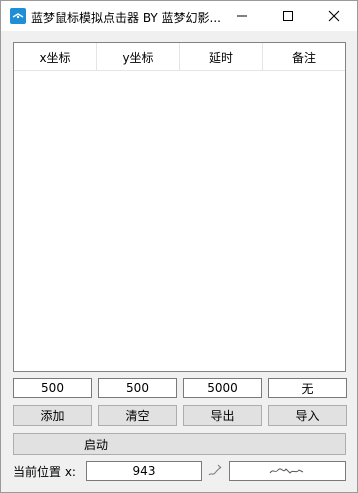 Image resolution: width=358 pixels, height=493 pixels. I want to click on current-position-label: 当前位置 x:, so click(44, 472).